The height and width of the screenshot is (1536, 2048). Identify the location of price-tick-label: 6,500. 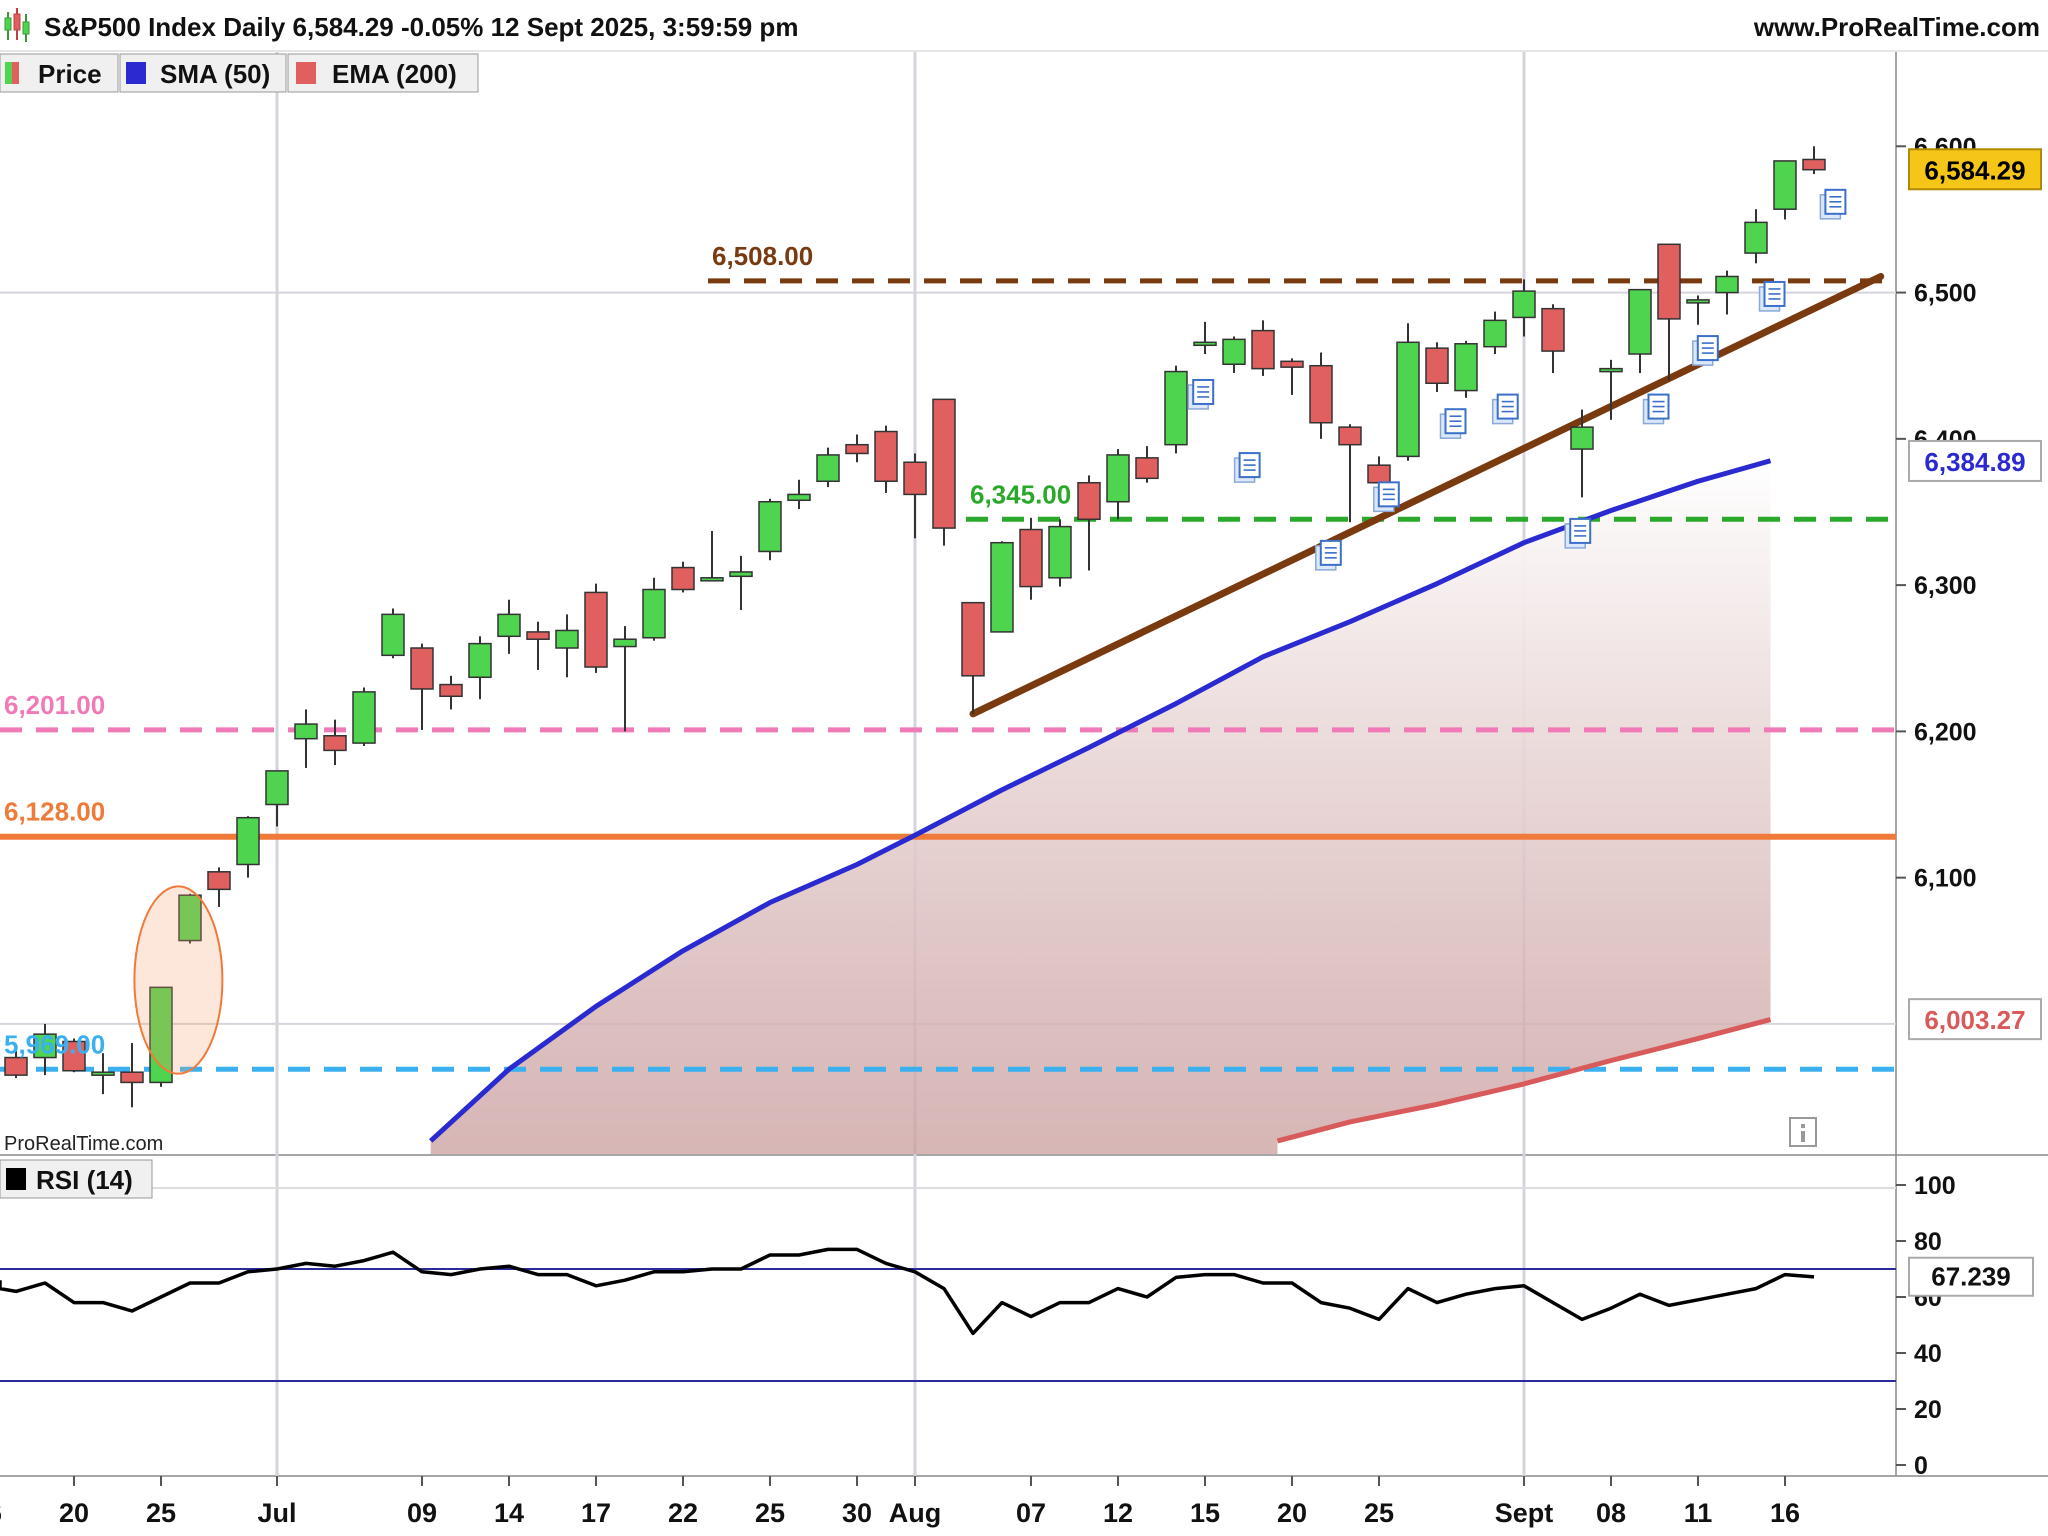
(1945, 294).